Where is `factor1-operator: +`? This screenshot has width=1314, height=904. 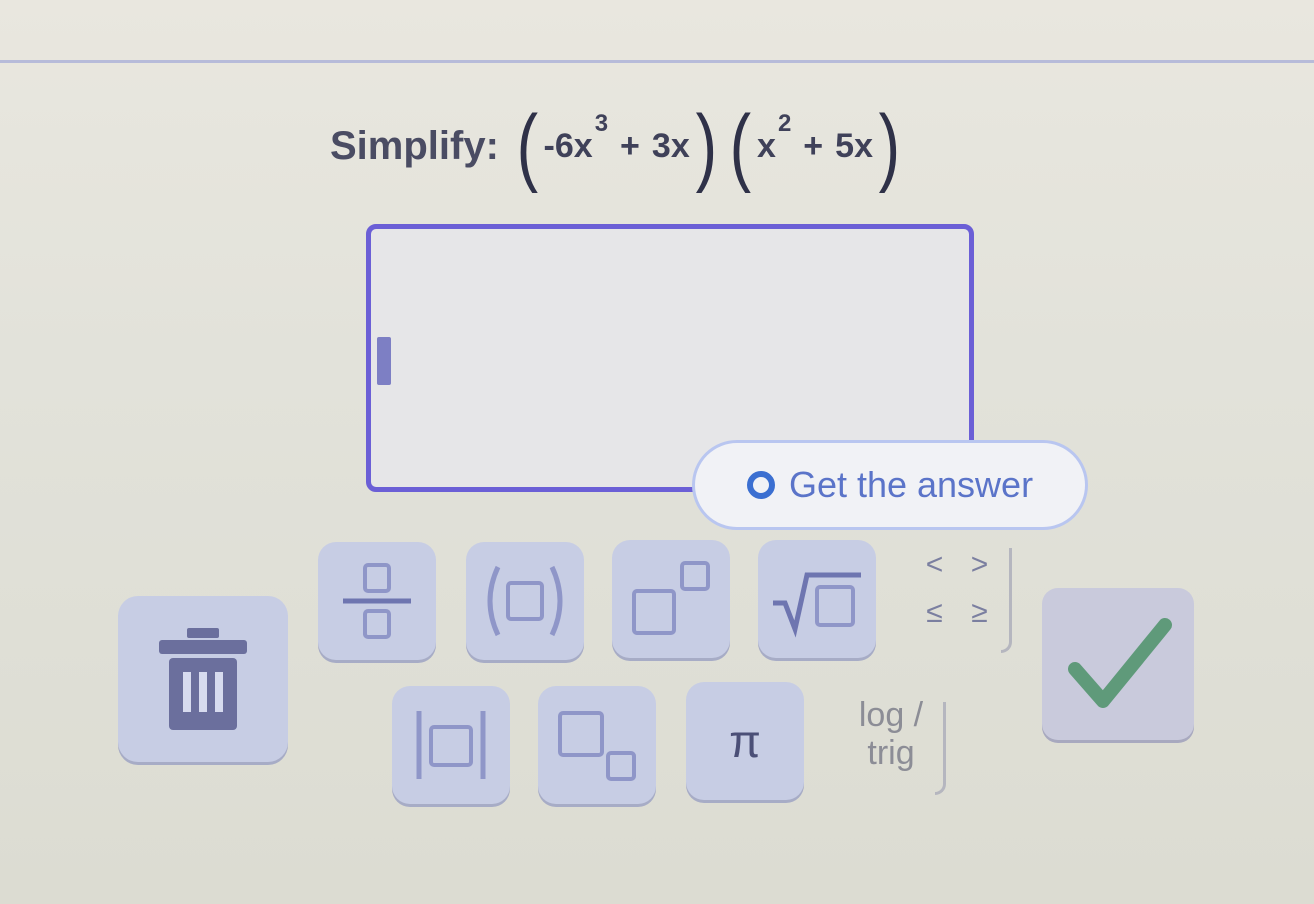
factor1-operator: + is located at coordinates (630, 145).